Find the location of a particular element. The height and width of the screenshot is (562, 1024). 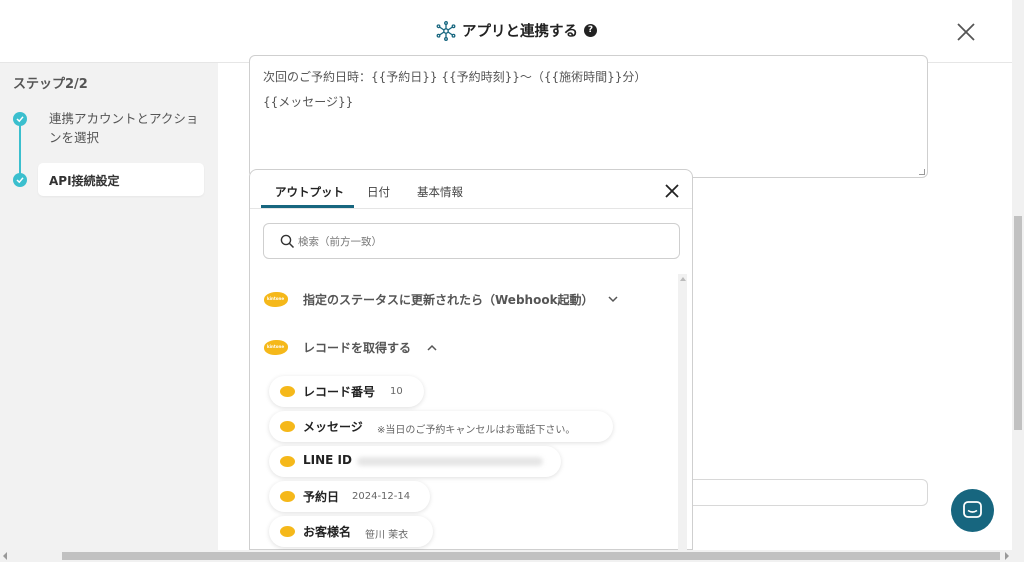

field-line-id: LINE ID is located at coordinates (415, 461).